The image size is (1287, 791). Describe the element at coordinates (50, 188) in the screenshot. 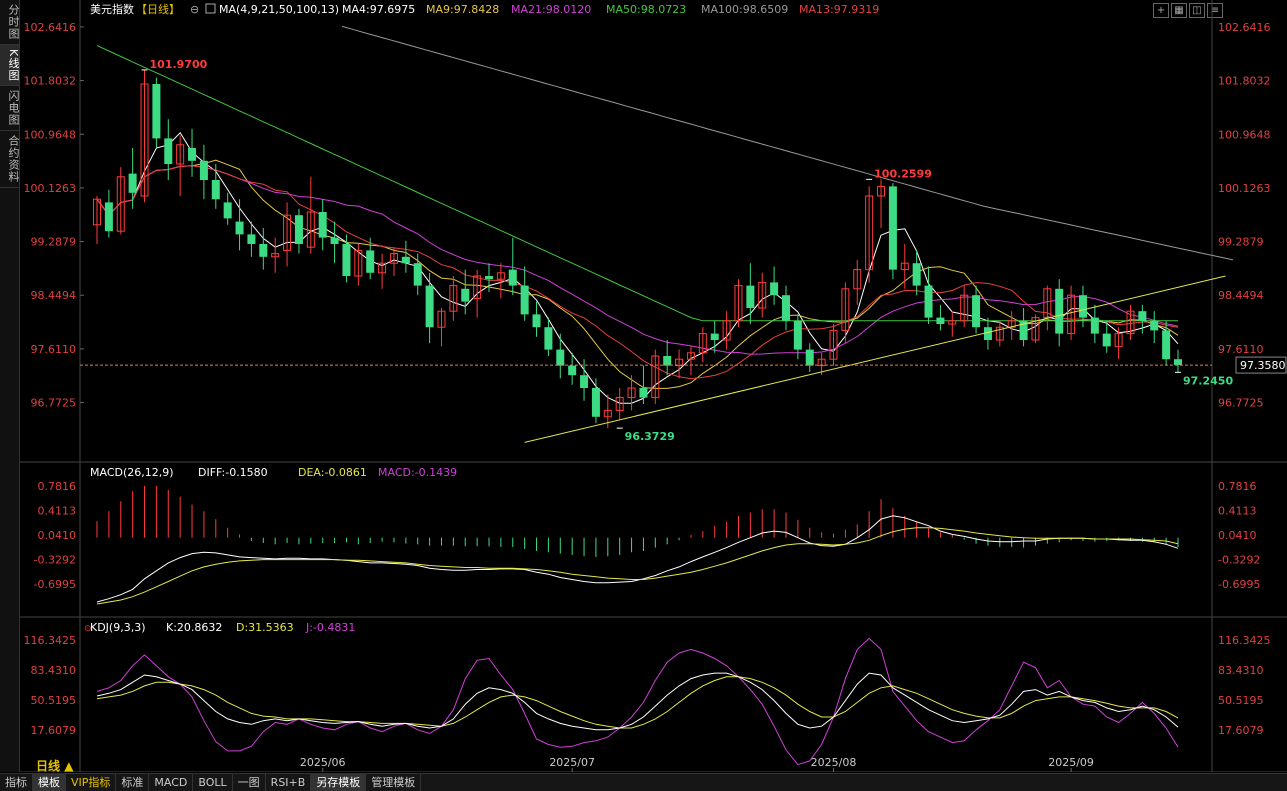

I see `y-tick-left-3: 100.1263` at that location.